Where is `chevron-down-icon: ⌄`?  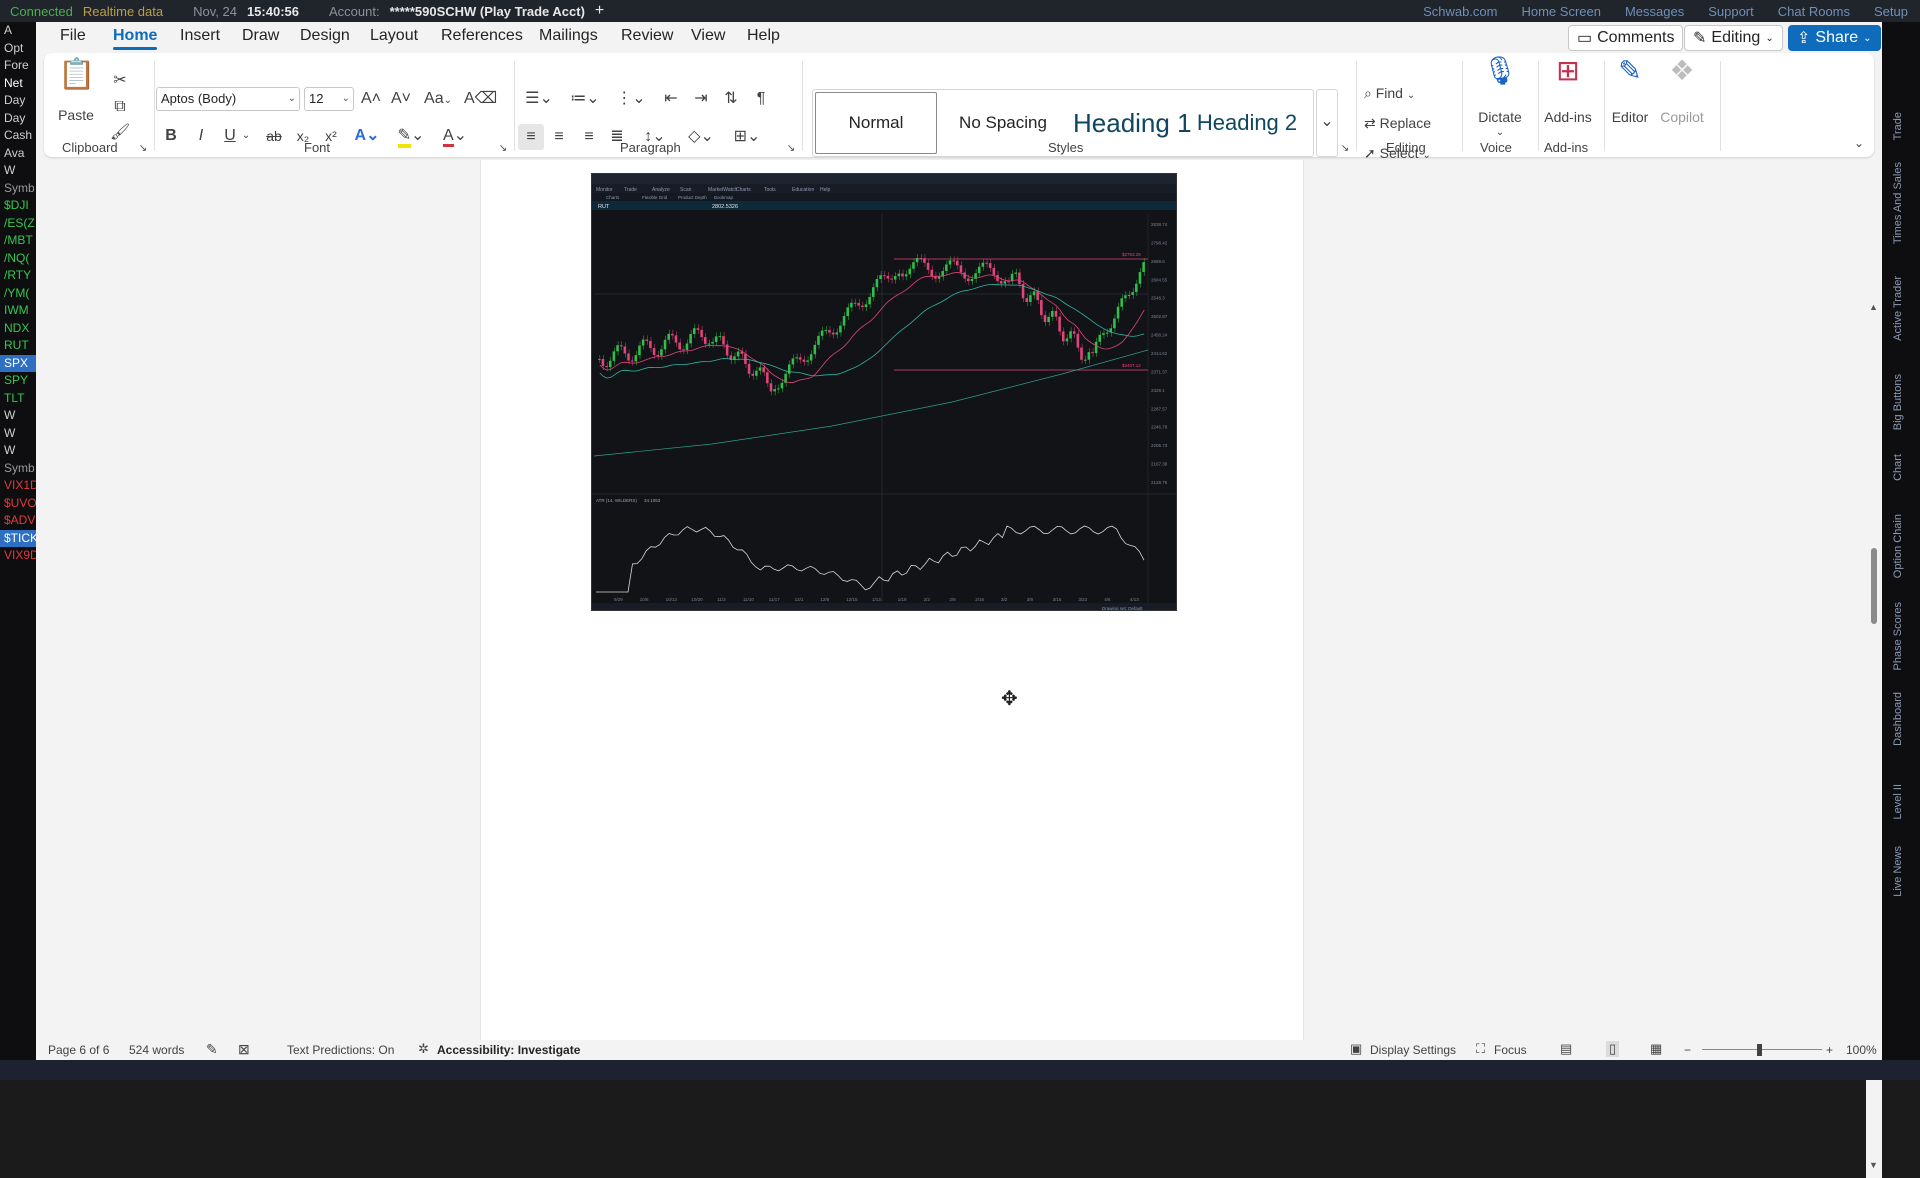 chevron-down-icon: ⌄ is located at coordinates (246, 136).